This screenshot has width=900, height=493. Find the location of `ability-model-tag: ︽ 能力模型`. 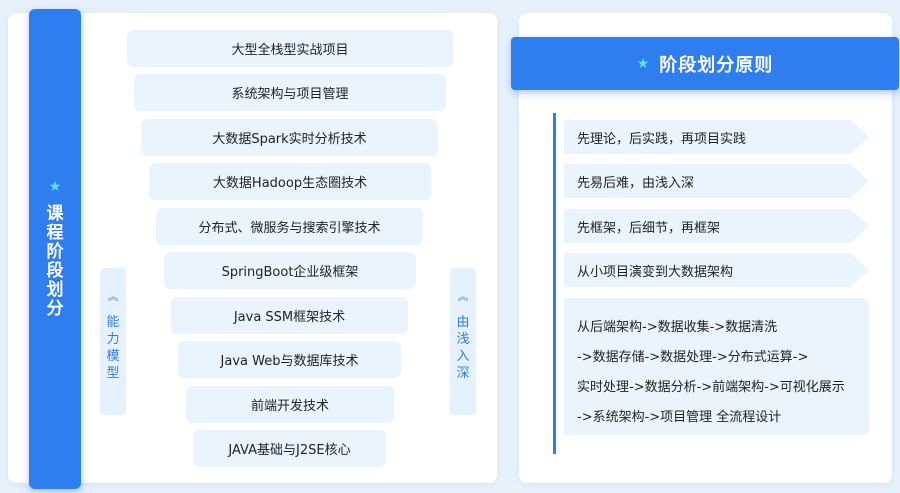

ability-model-tag: ︽ 能力模型 is located at coordinates (113, 341).